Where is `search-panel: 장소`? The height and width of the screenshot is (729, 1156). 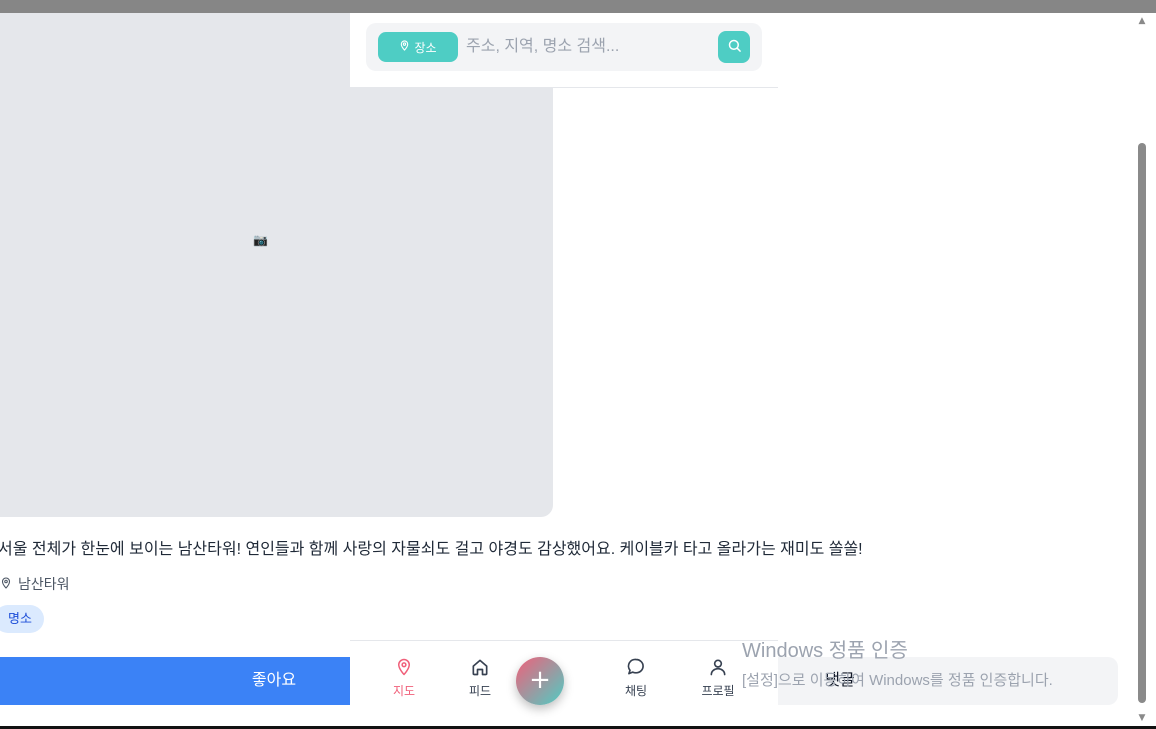 search-panel: 장소 is located at coordinates (564, 50).